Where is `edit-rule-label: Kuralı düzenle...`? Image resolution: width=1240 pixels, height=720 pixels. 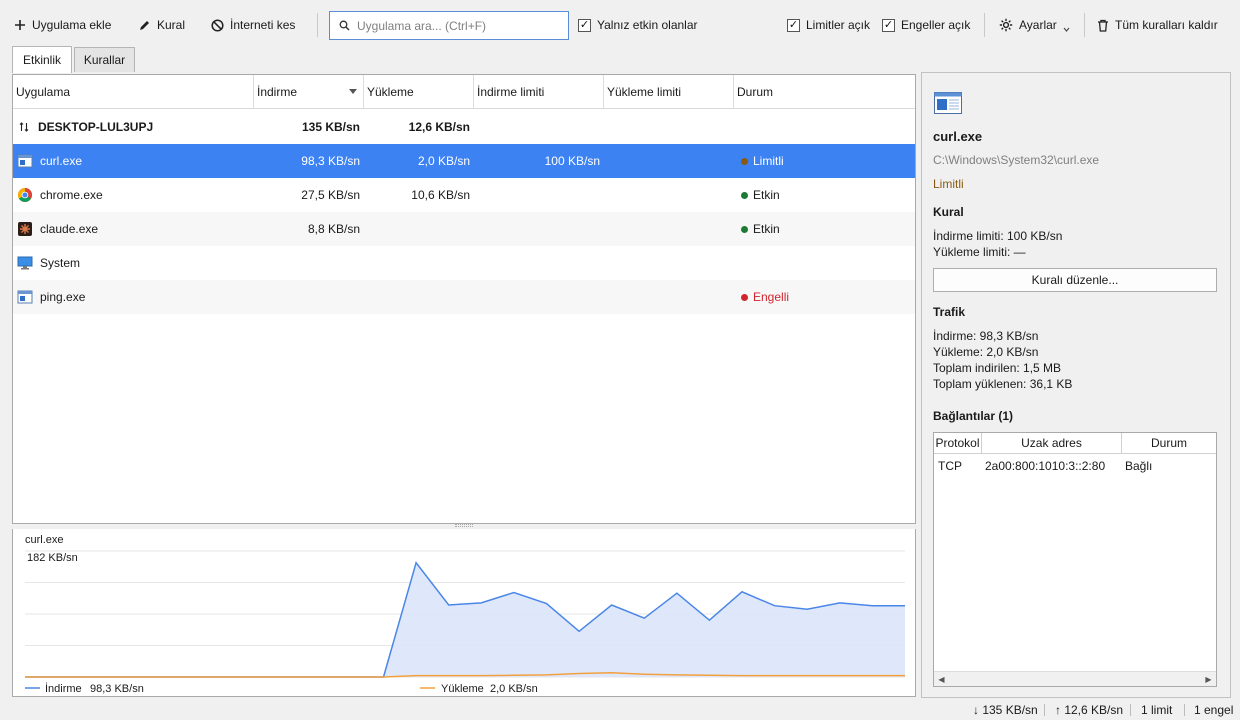 edit-rule-label: Kuralı düzenle... is located at coordinates (1075, 280).